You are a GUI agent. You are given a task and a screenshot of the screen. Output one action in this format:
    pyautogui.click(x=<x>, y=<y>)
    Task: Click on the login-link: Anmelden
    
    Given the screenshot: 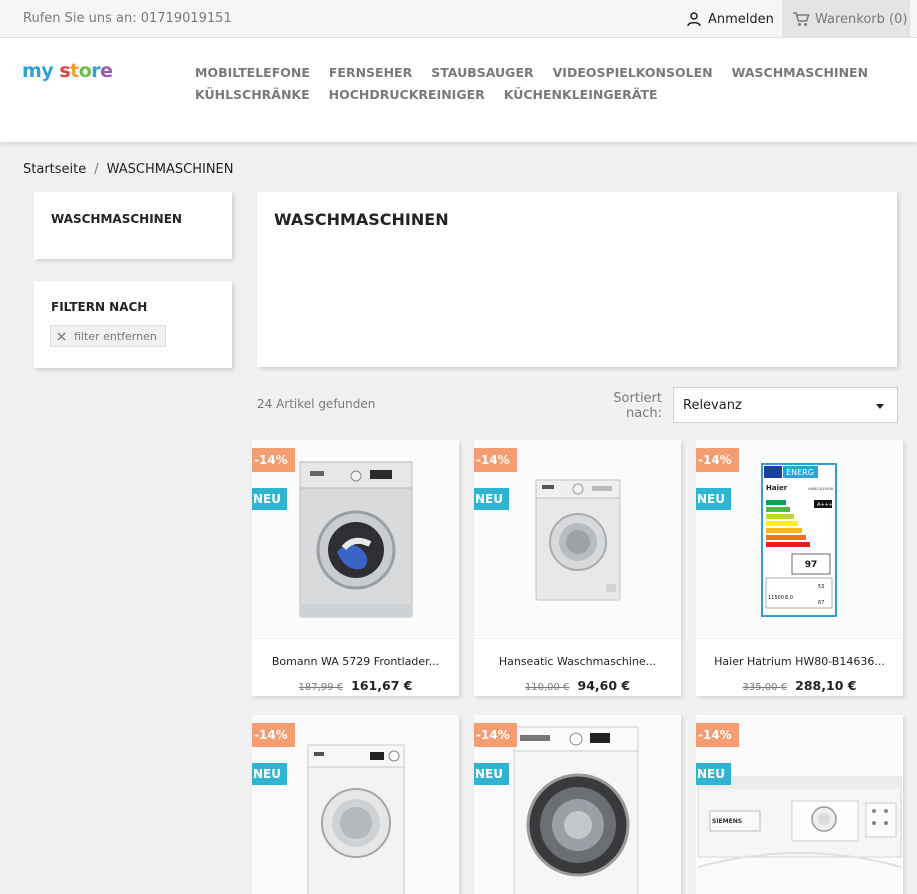 What is the action you would take?
    pyautogui.click(x=730, y=19)
    